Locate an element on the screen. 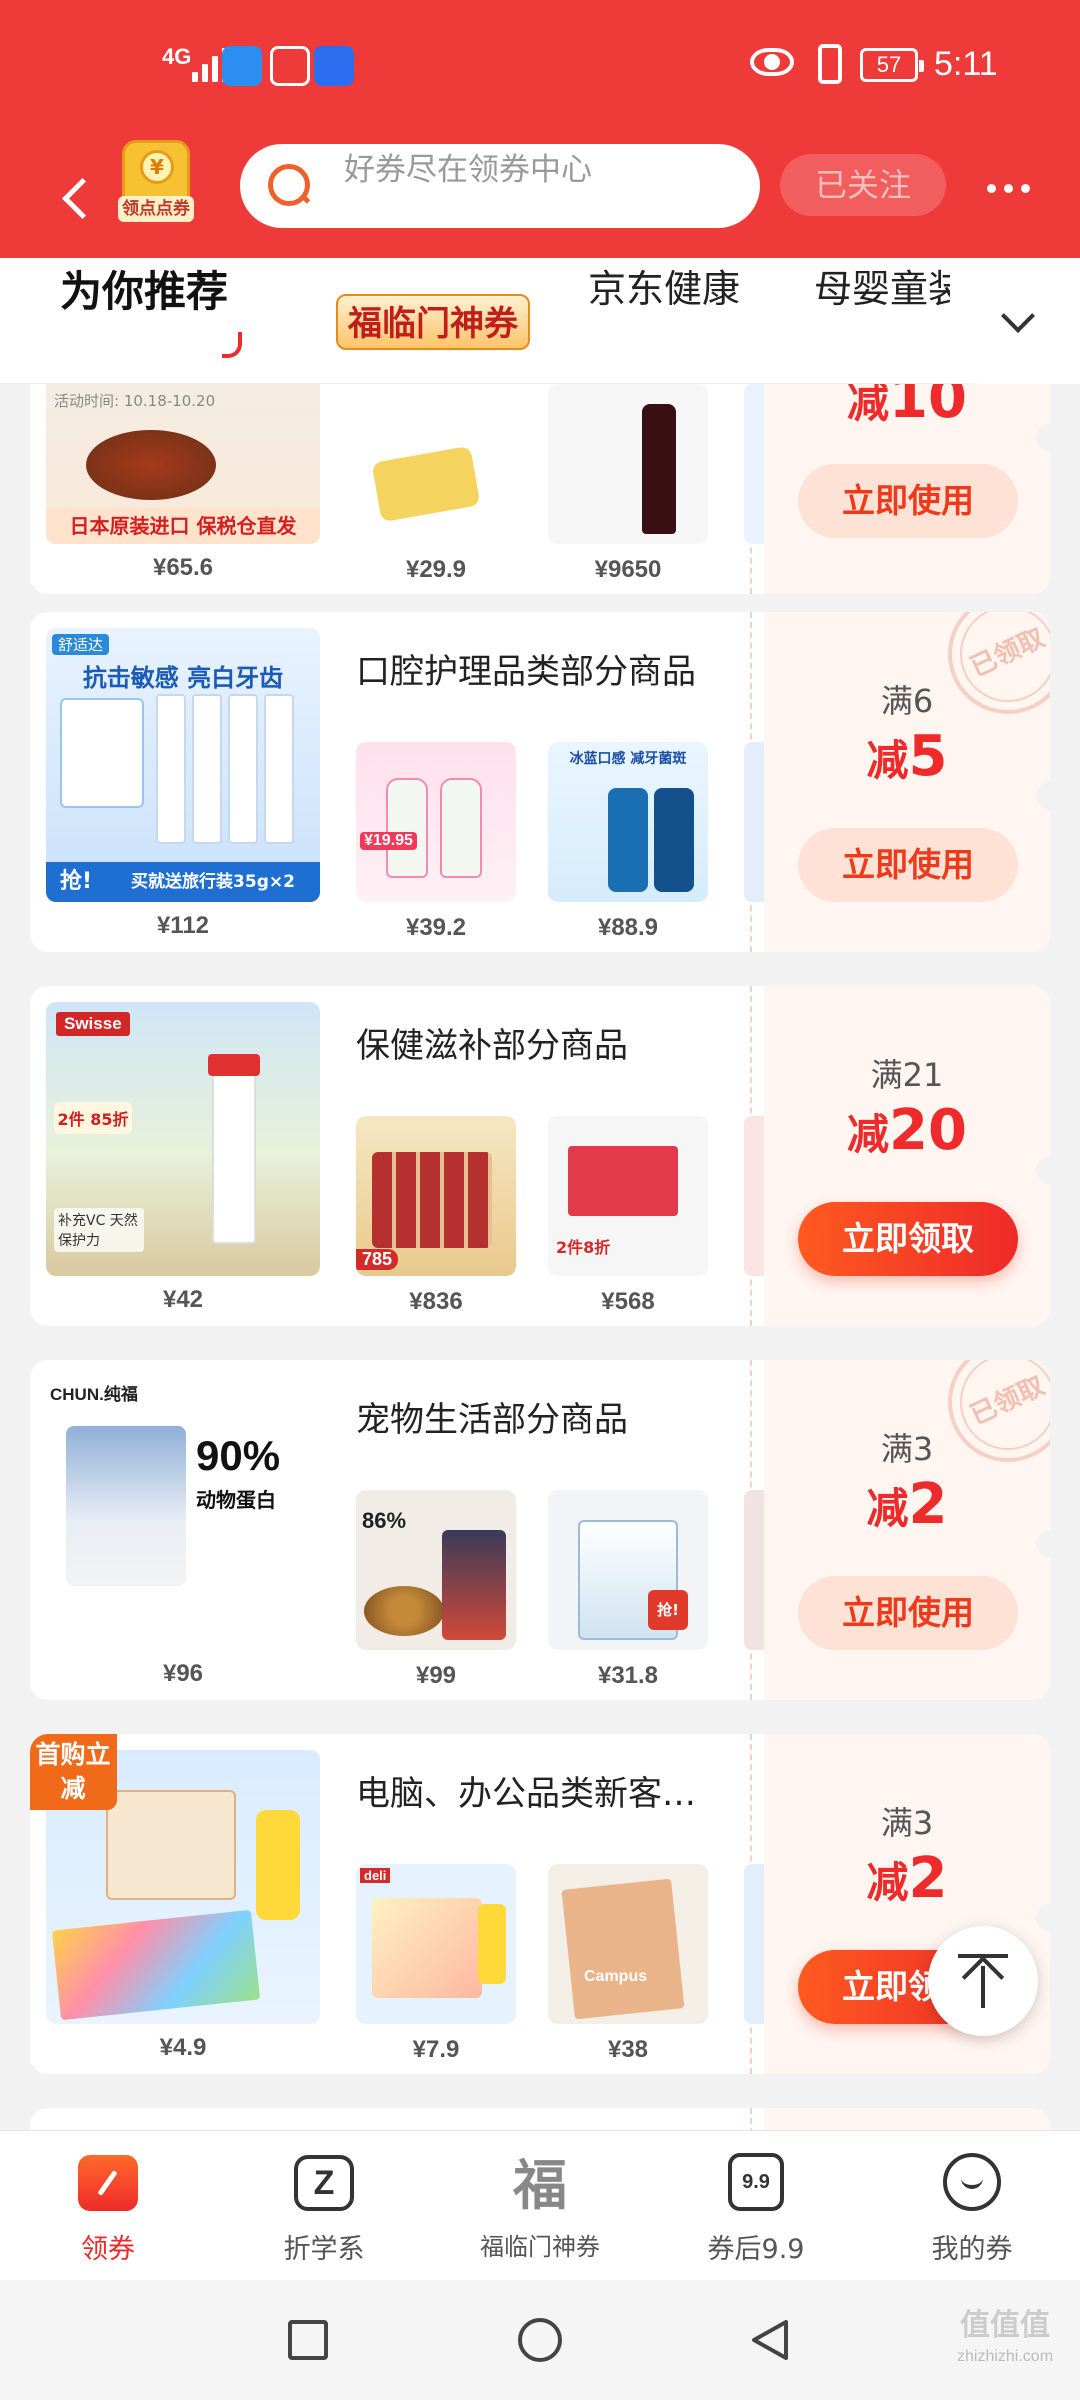 The height and width of the screenshot is (2400, 1080). coupon-card is located at coordinates (540, 2119).